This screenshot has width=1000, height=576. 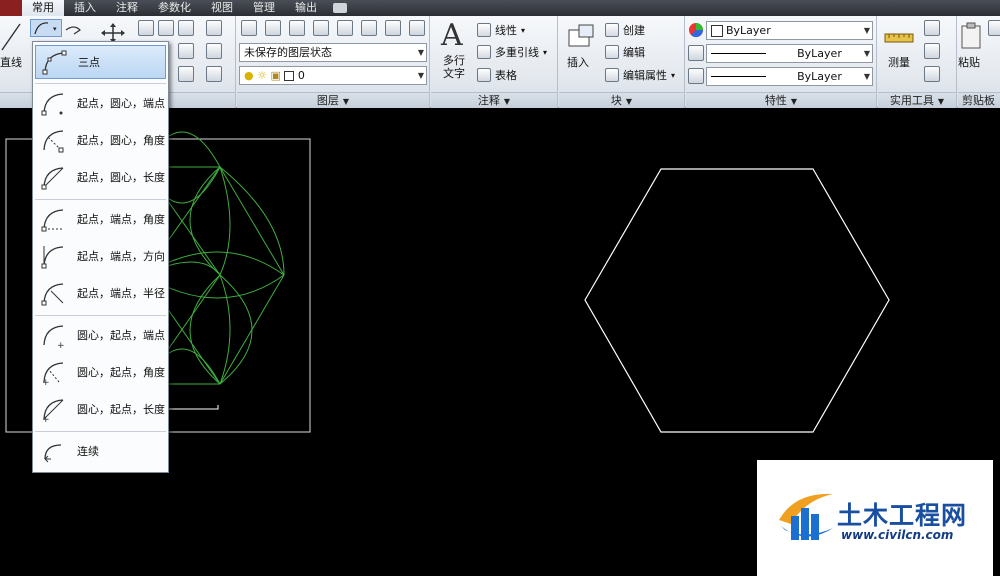 What do you see at coordinates (417, 28) in the screenshot?
I see `layer-previous-icon` at bounding box center [417, 28].